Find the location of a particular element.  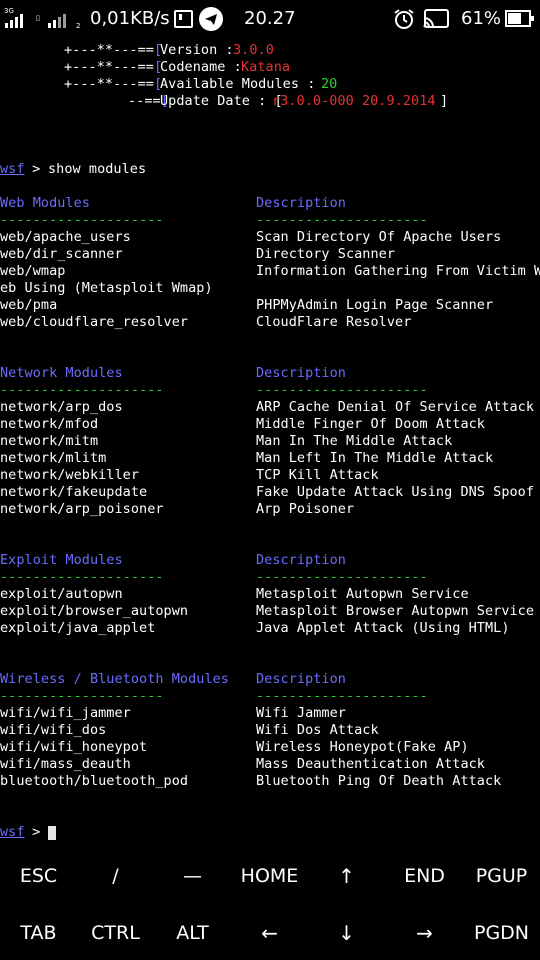

banner-label: Available Modules : is located at coordinates (242, 84).